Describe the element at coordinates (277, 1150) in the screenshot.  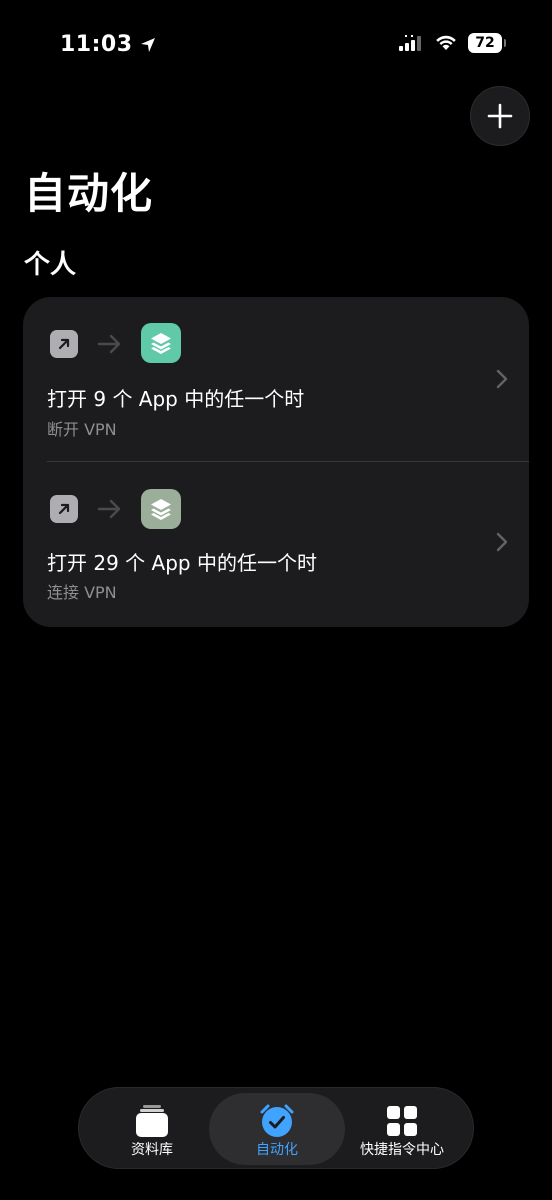
I see `tab-label: 自动化` at that location.